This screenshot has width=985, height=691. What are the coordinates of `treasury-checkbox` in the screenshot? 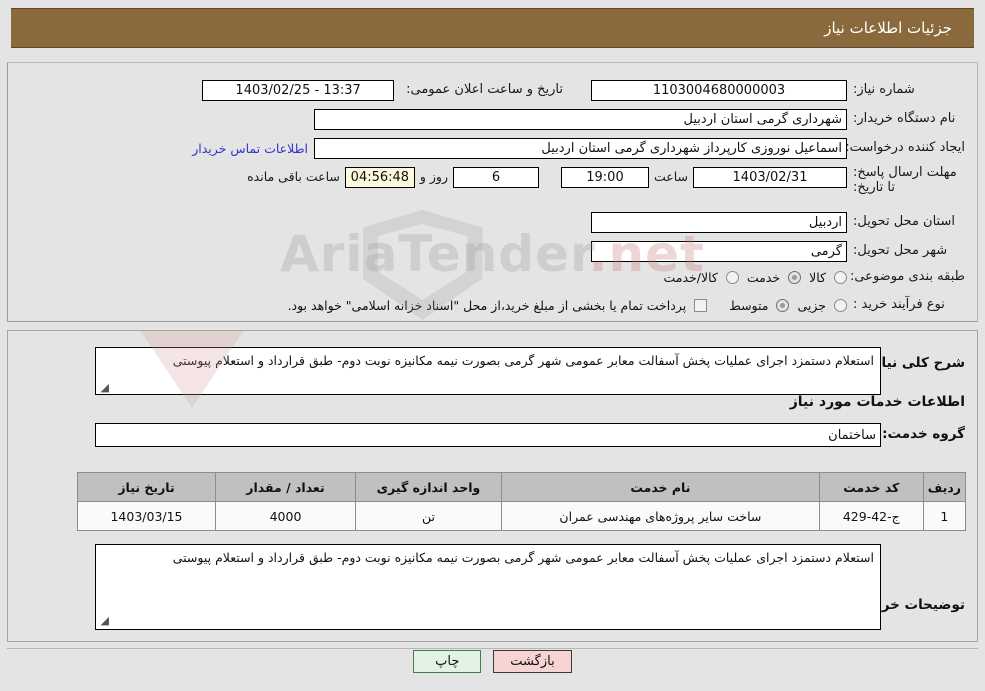 It's located at (701, 305).